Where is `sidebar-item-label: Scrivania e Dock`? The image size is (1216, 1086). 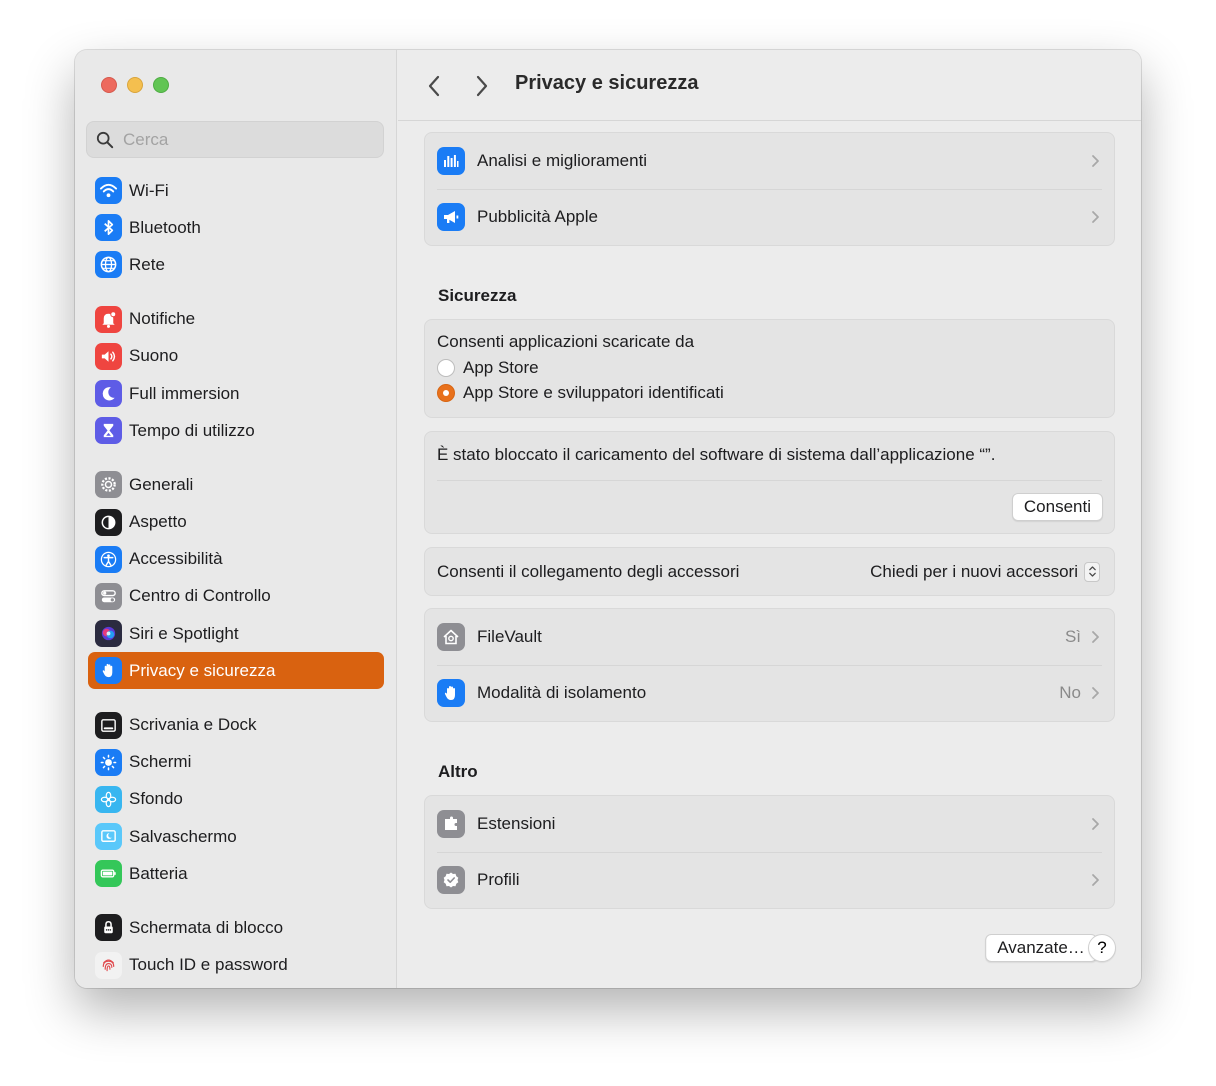 sidebar-item-label: Scrivania e Dock is located at coordinates (193, 725).